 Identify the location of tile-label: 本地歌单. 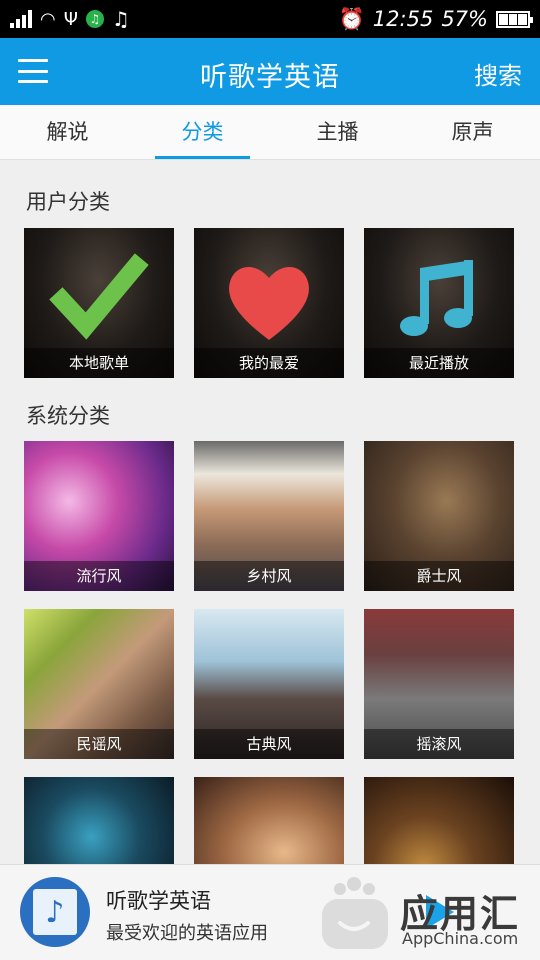
(99, 363).